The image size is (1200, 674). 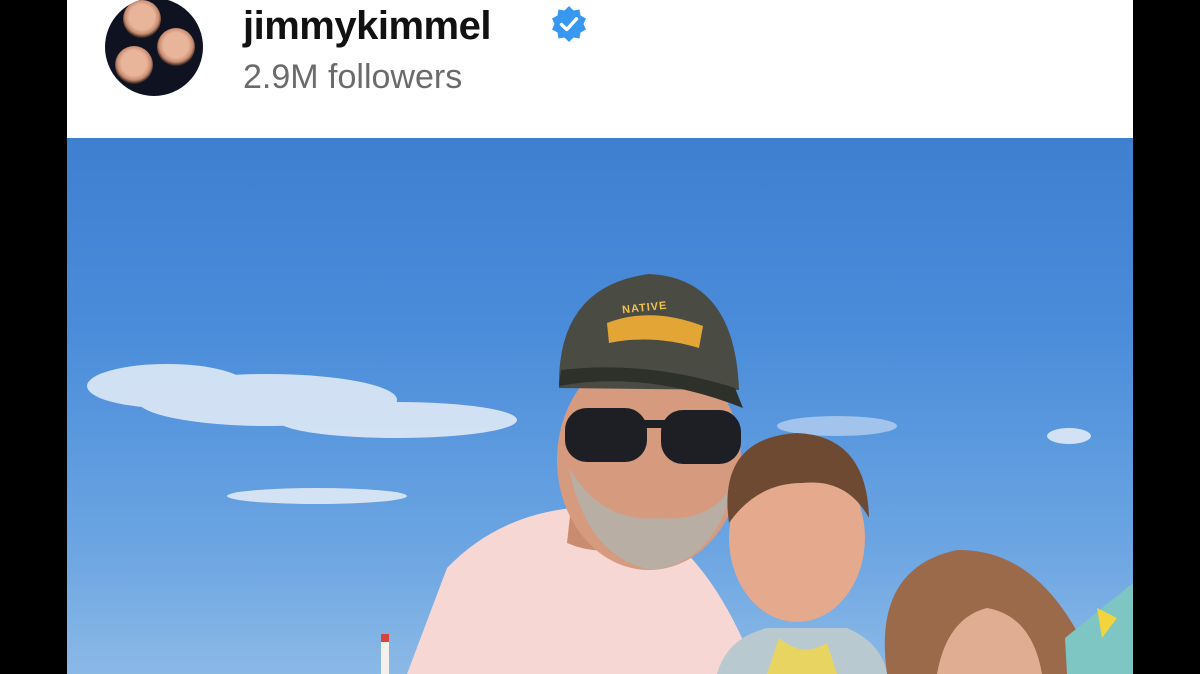 I want to click on username-link: jimmykimmel, so click(x=367, y=26).